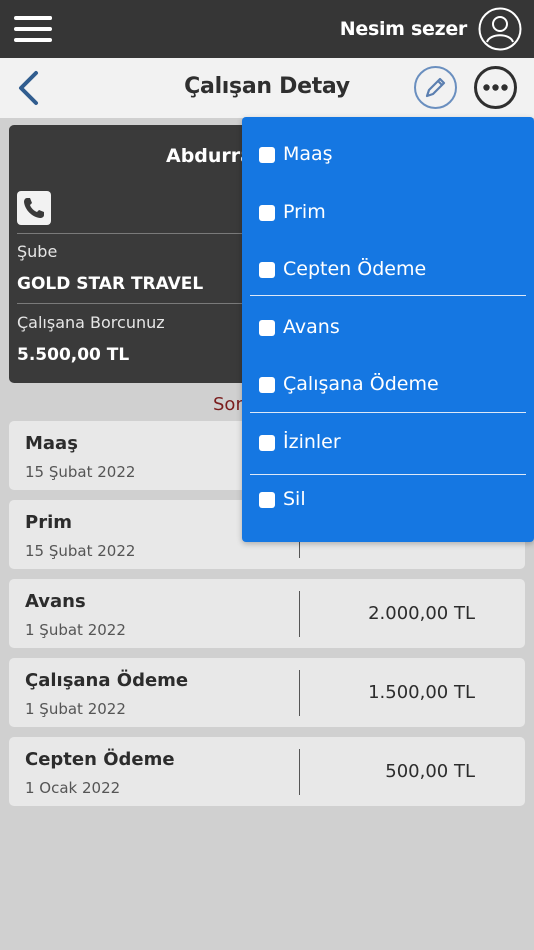 The height and width of the screenshot is (950, 534). What do you see at coordinates (403, 29) in the screenshot?
I see `user-name: Nesim sezer` at bounding box center [403, 29].